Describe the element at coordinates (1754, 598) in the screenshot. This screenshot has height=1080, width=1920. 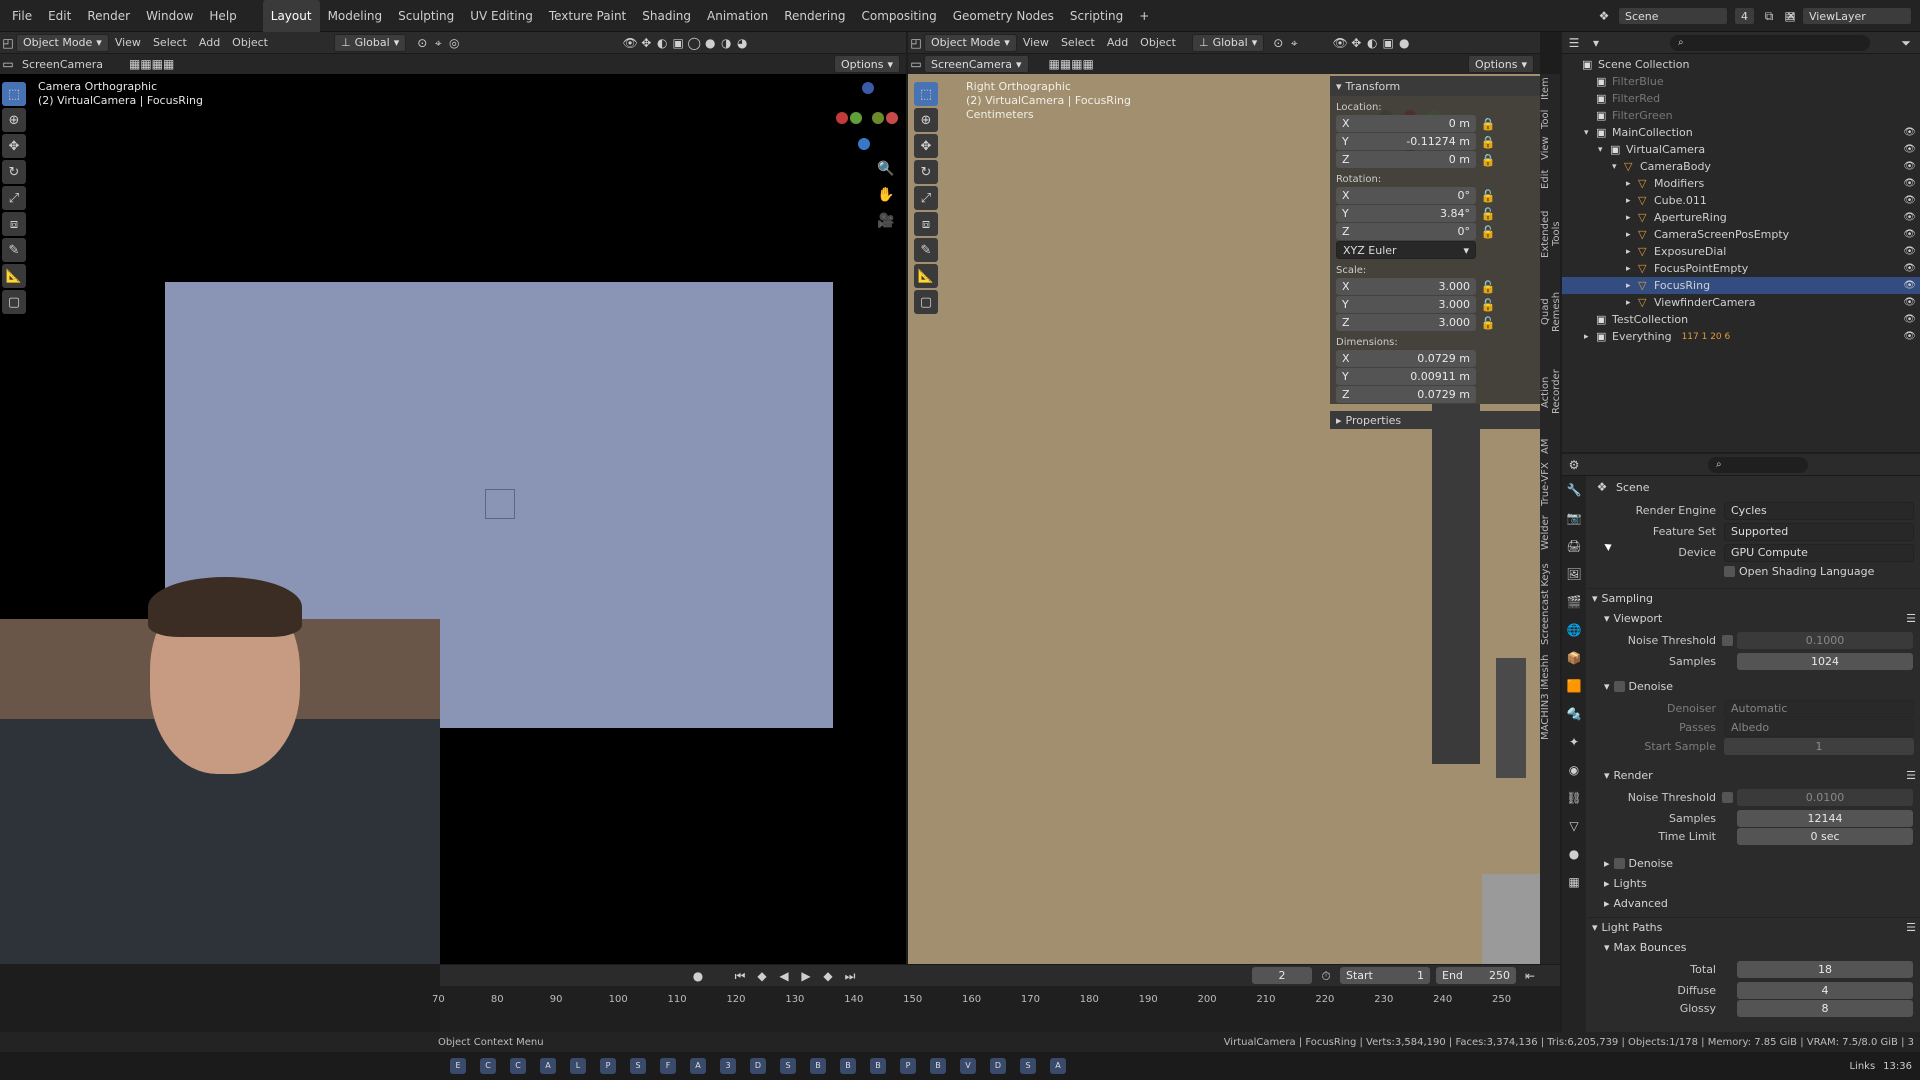
I see `sampling-panel-header: ▾ Sampling` at that location.